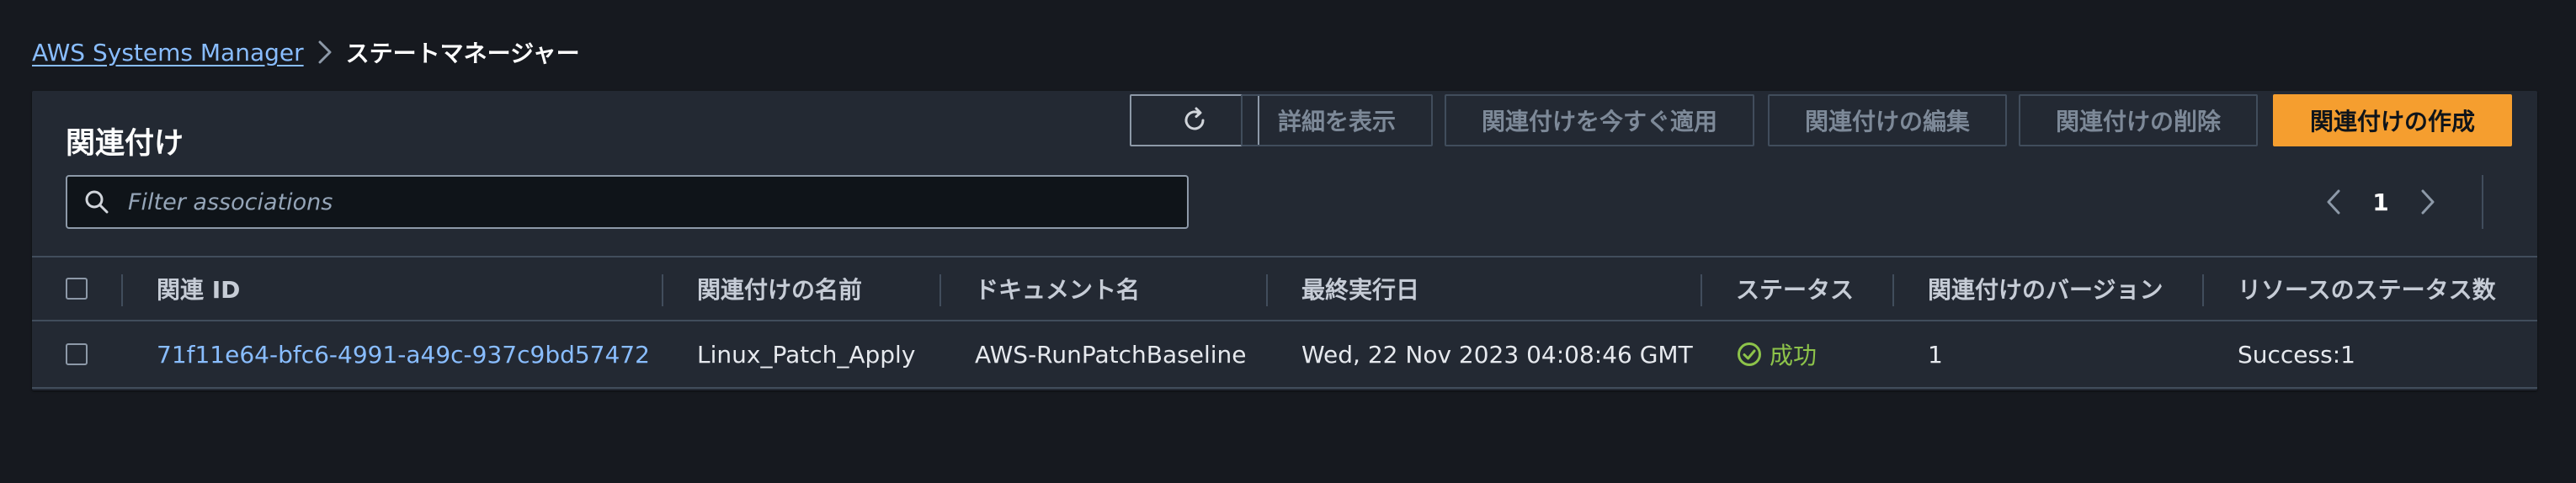  I want to click on breadcrumb-current: ステートマネージャー, so click(462, 53).